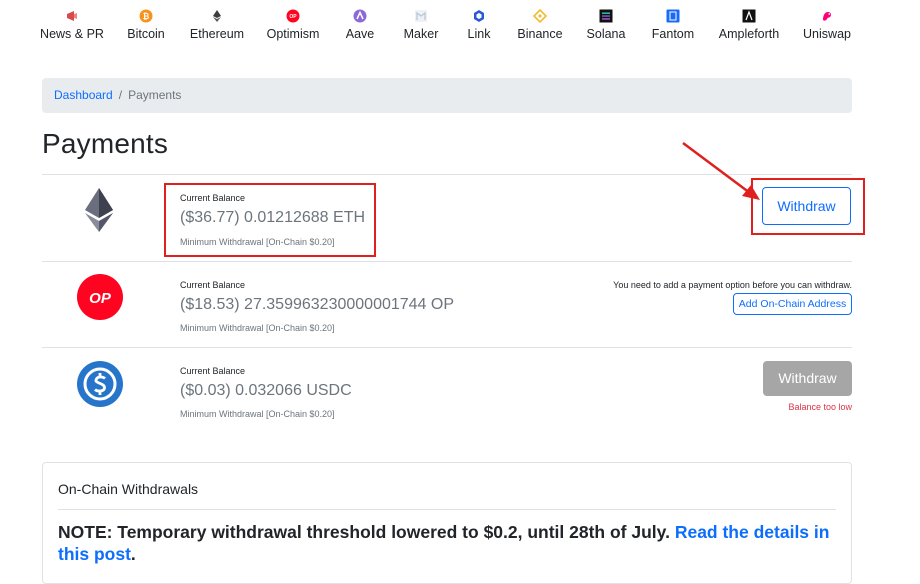 The height and width of the screenshot is (584, 920). What do you see at coordinates (479, 16) in the screenshot?
I see `chainlink-icon` at bounding box center [479, 16].